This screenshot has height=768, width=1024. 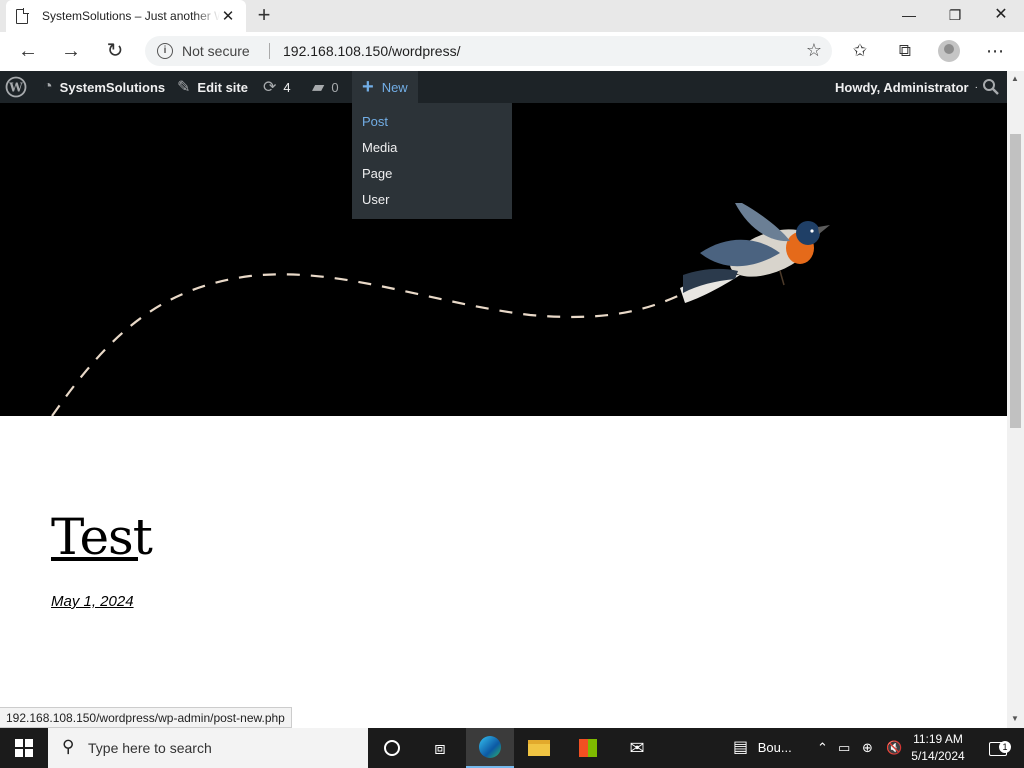 What do you see at coordinates (94, 559) in the screenshot?
I see `title-underline` at bounding box center [94, 559].